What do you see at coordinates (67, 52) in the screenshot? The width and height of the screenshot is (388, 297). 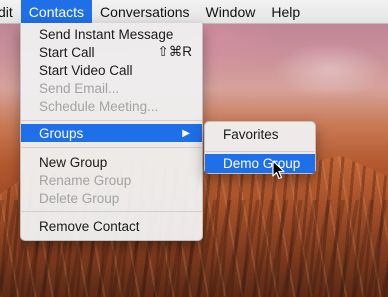 I see `menu-item-label: Start Call` at bounding box center [67, 52].